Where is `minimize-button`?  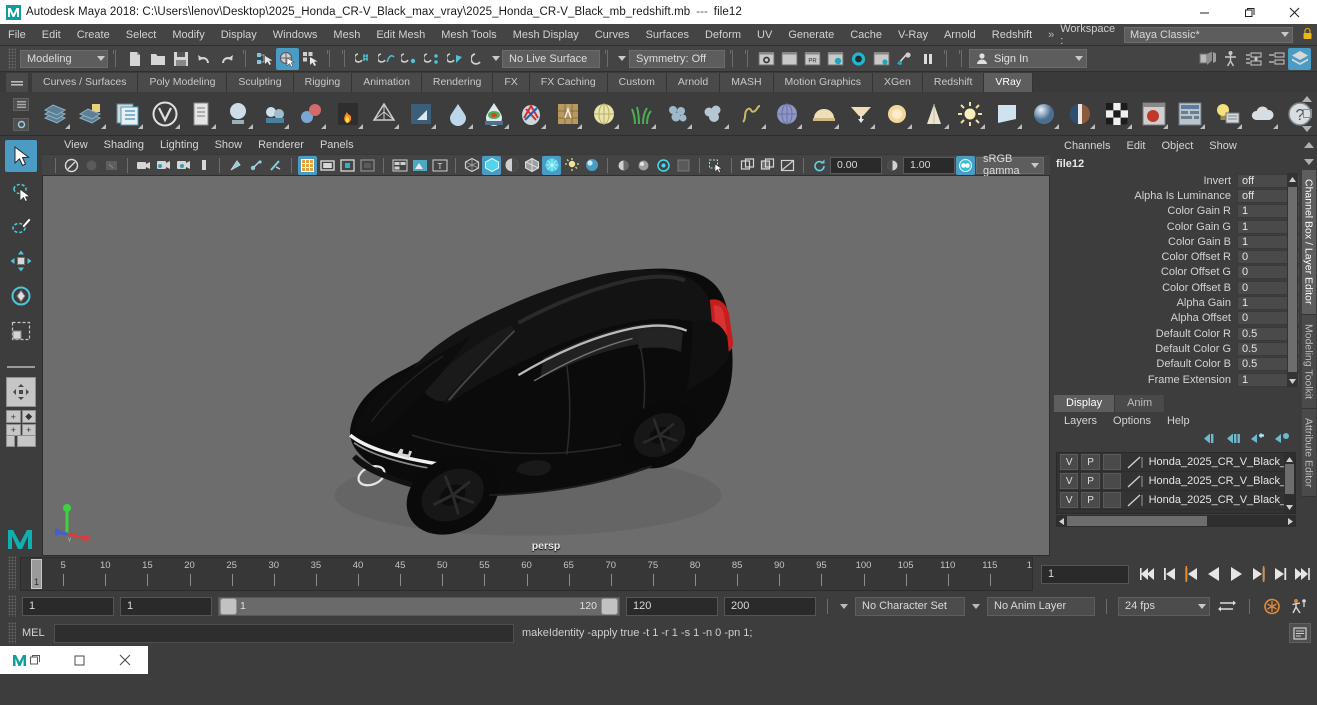
minimize-button is located at coordinates (1204, 12).